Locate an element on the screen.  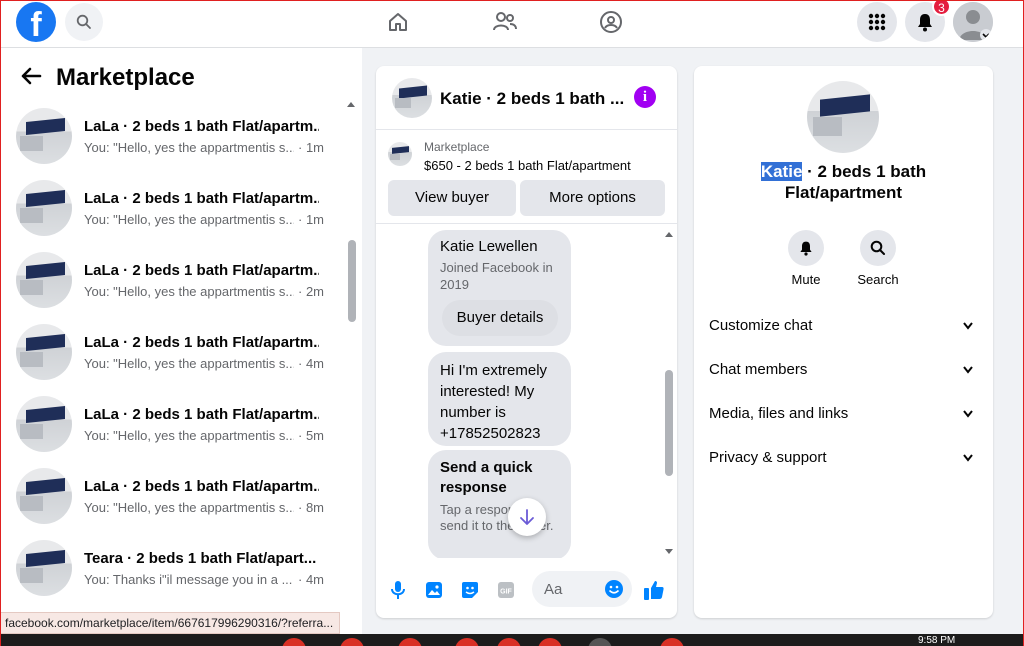
gif-icon: GIF is located at coordinates (506, 590).